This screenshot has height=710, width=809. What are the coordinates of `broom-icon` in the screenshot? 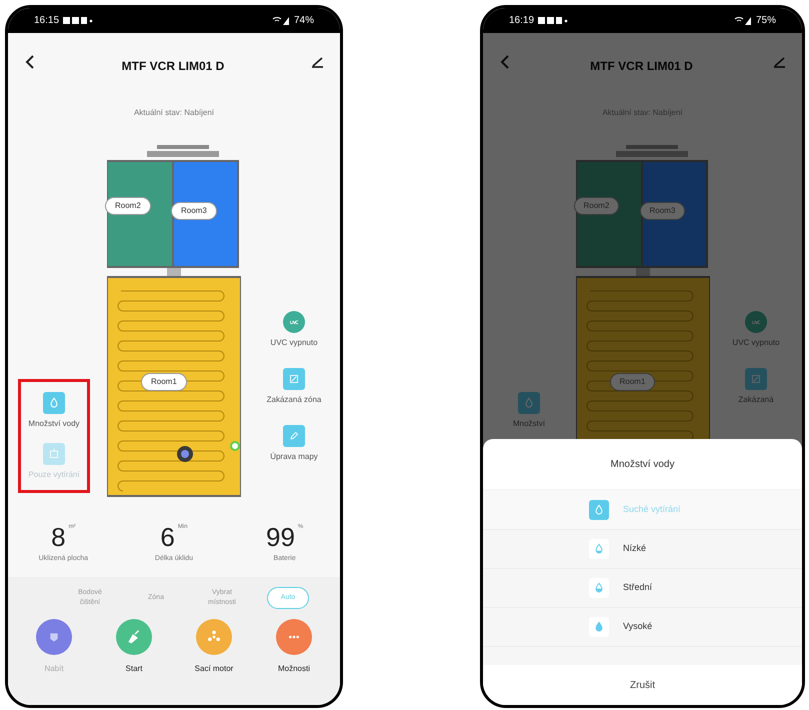 It's located at (134, 636).